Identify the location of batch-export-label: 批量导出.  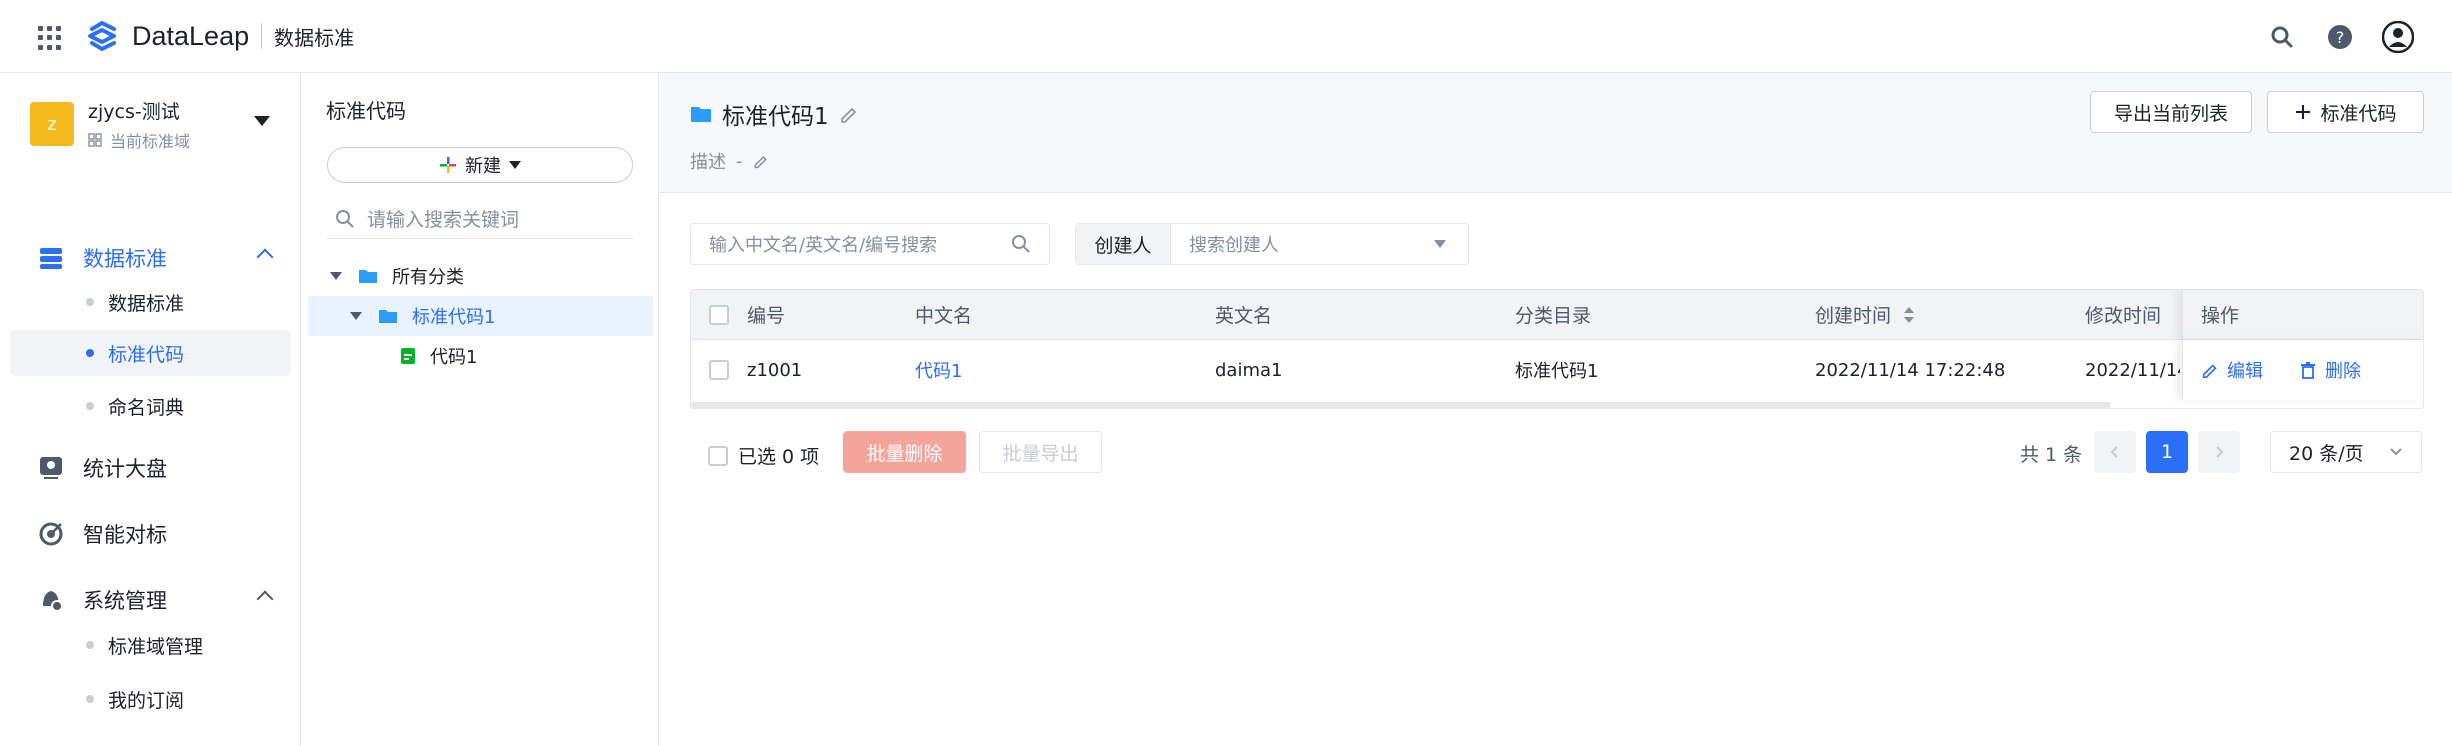
(1040, 453).